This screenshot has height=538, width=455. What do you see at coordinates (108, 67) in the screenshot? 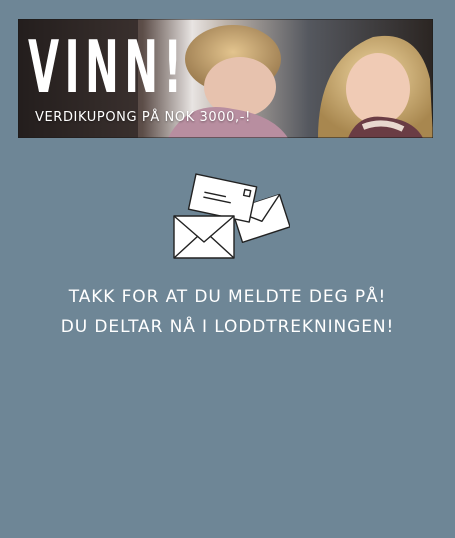
I see `banner-title: VINN!` at bounding box center [108, 67].